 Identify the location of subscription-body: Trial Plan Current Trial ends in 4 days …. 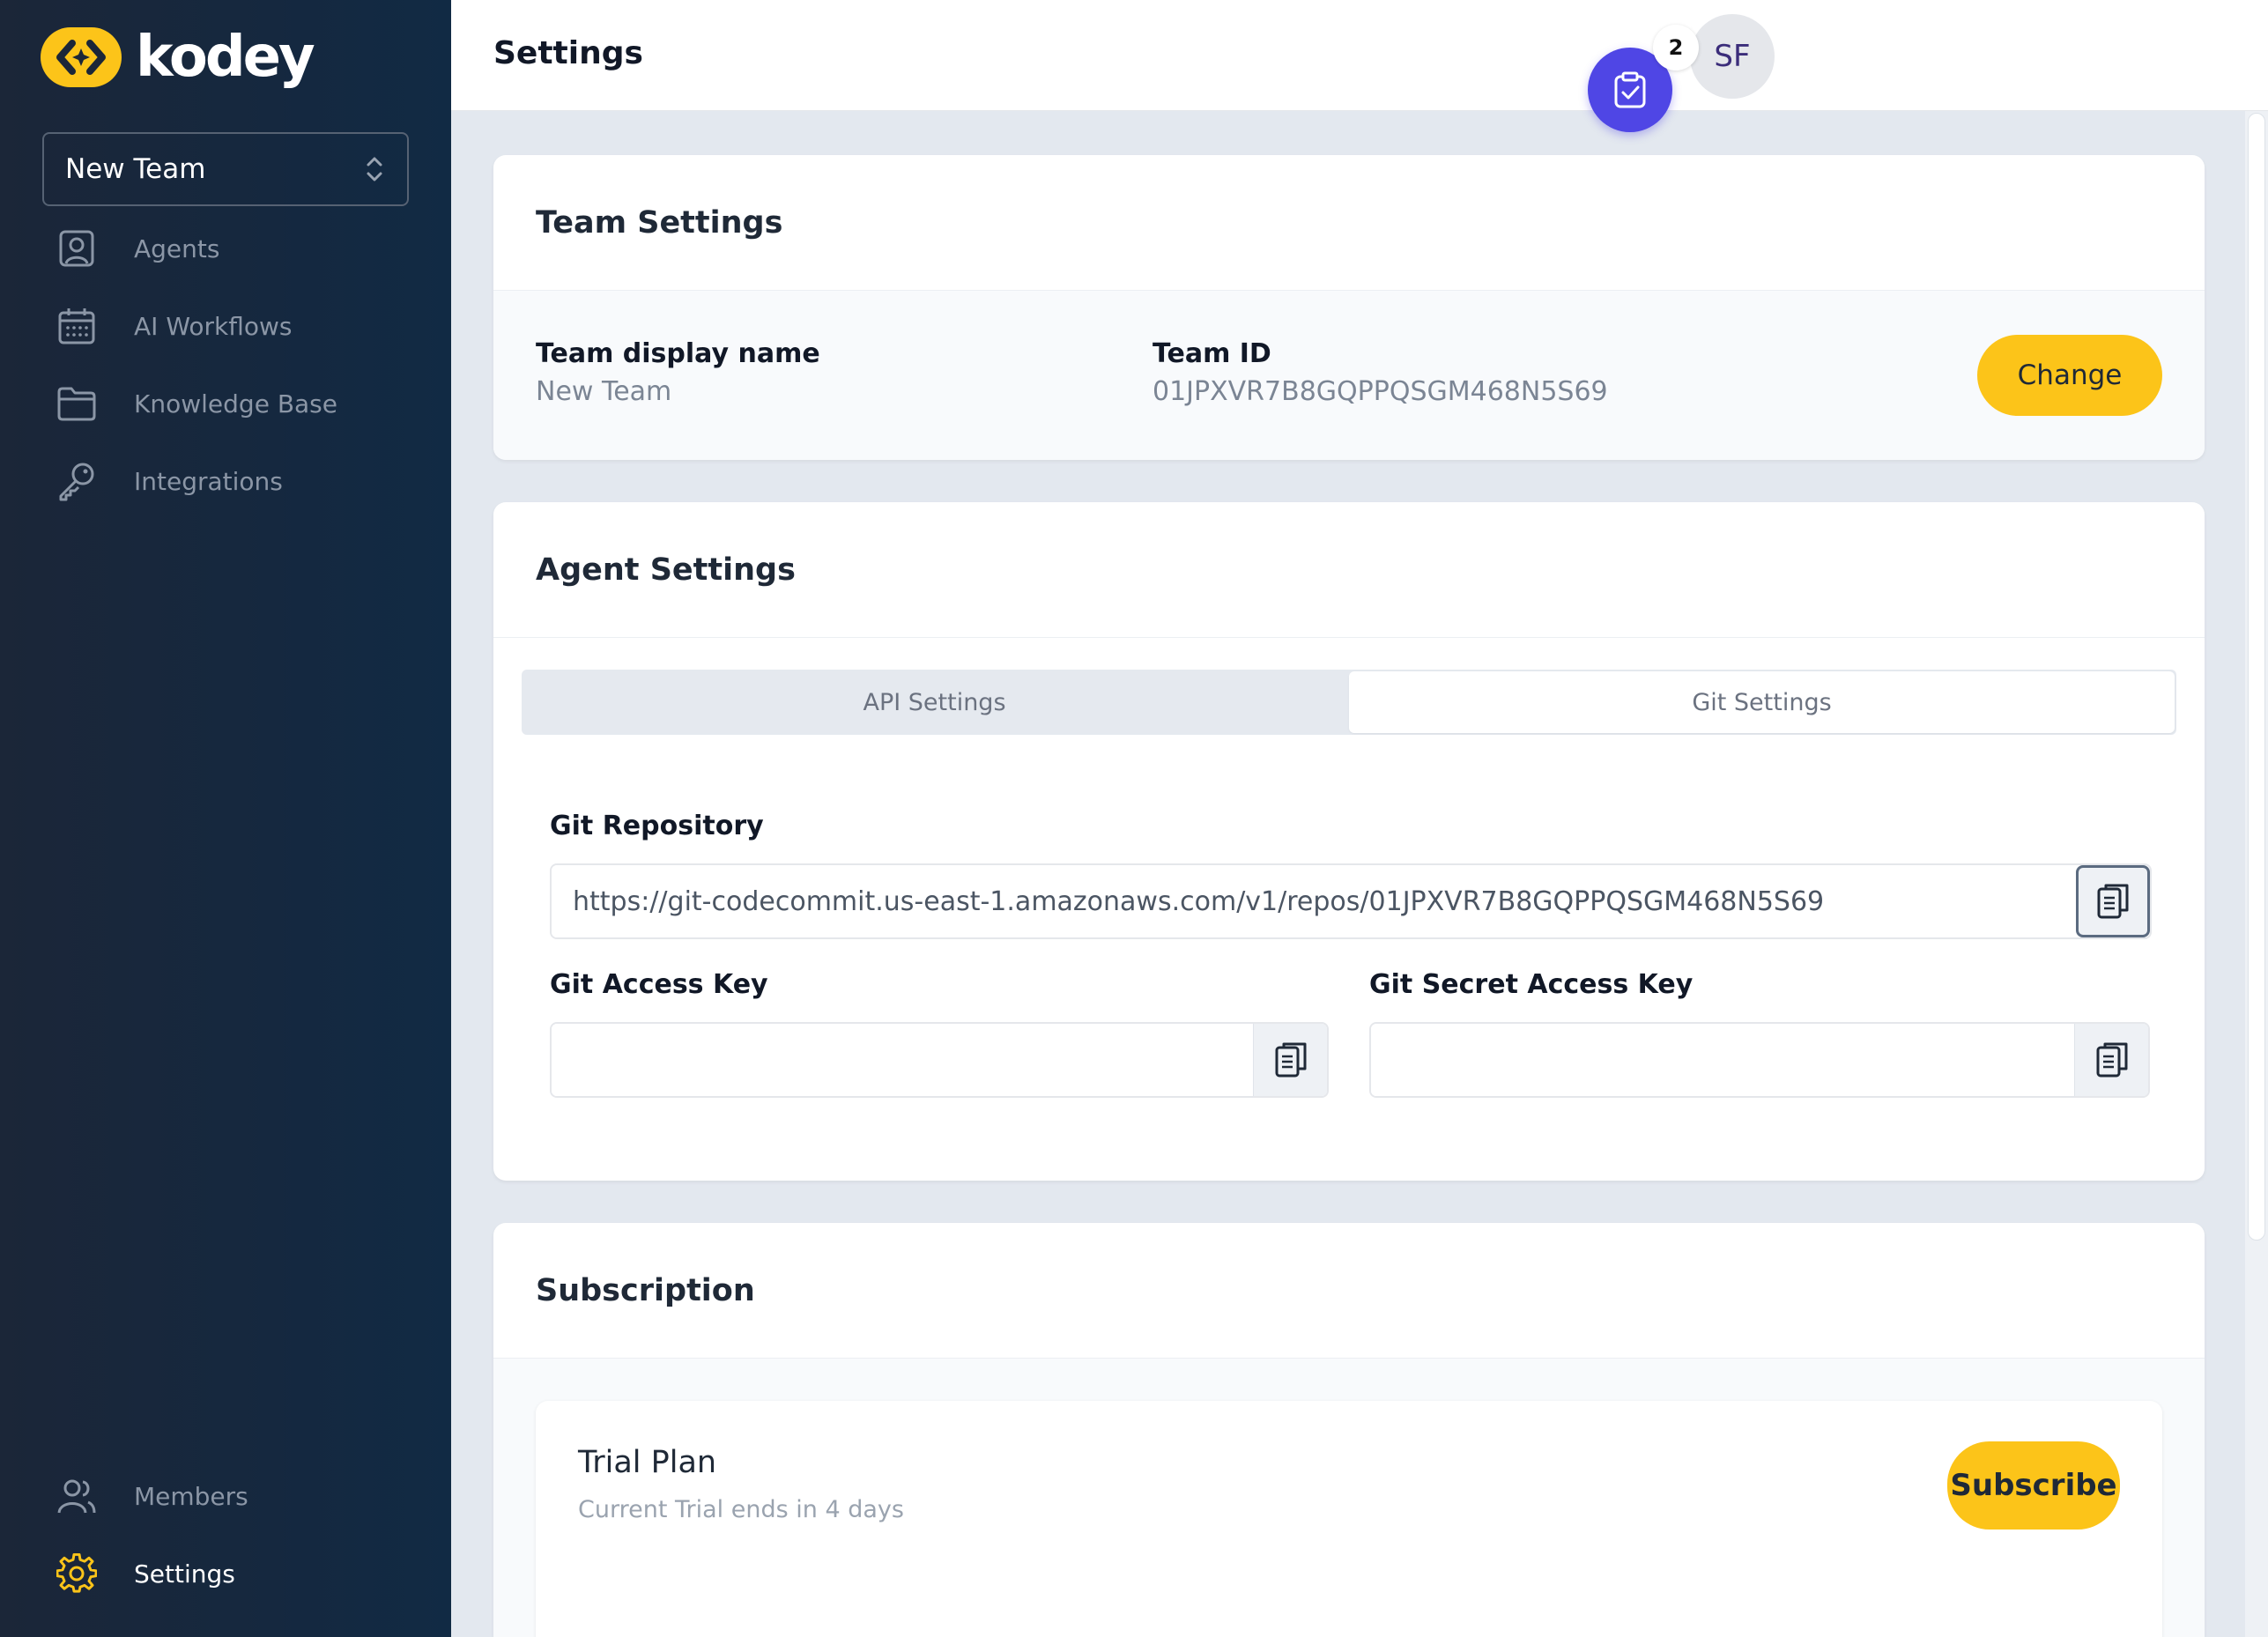
(1349, 1498).